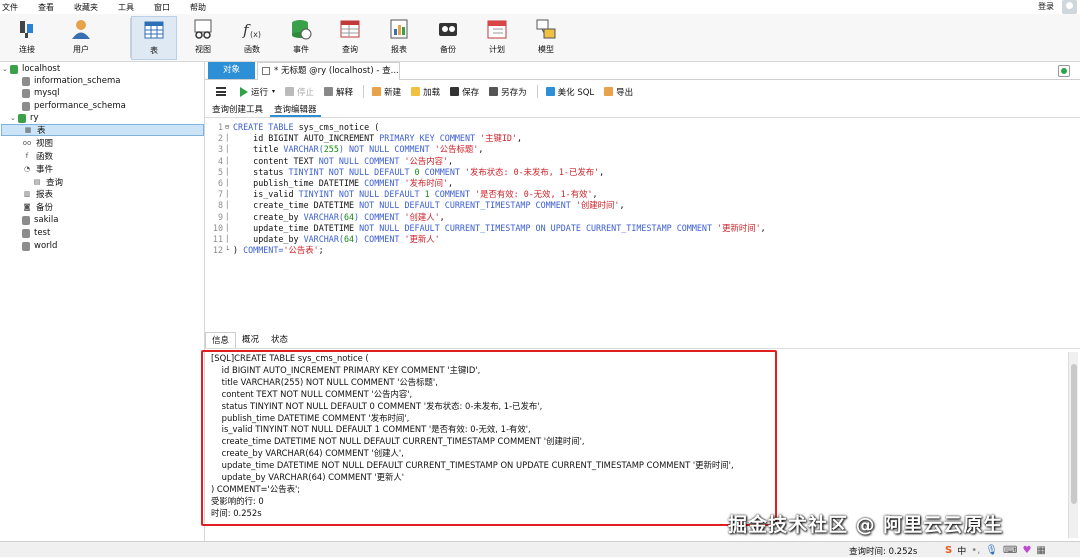  I want to click on view-label: 视图, so click(203, 49).